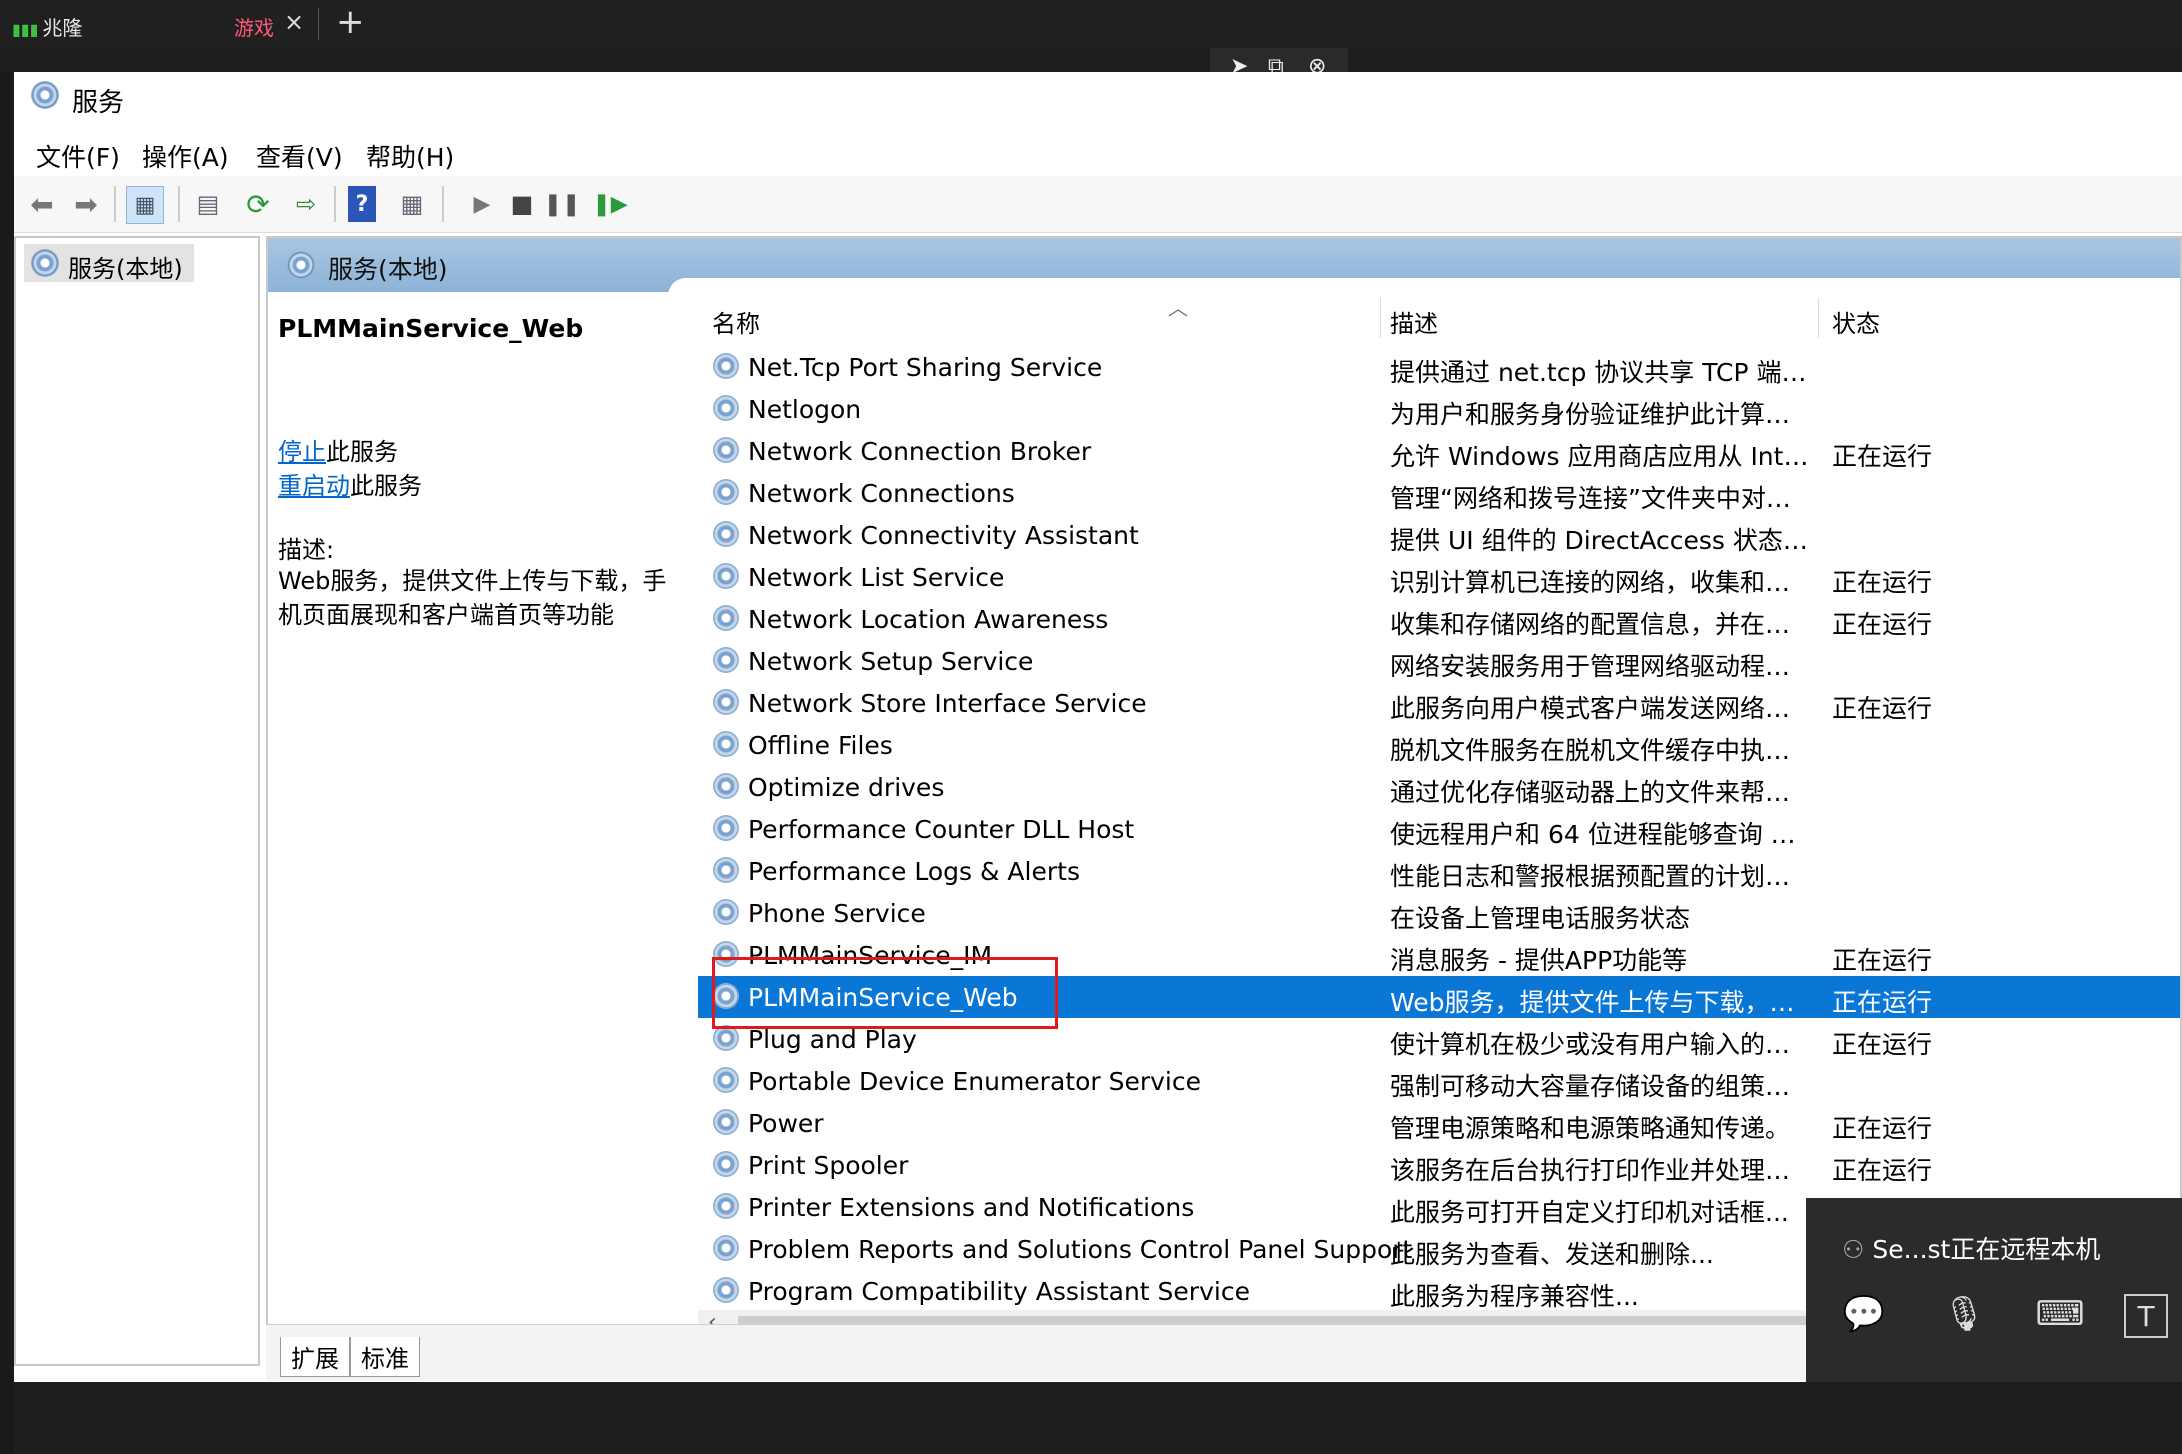  I want to click on service-row: Plug and Play 使计算机在极少或没有用户输入的情... 正在运行, so click(1439, 1039).